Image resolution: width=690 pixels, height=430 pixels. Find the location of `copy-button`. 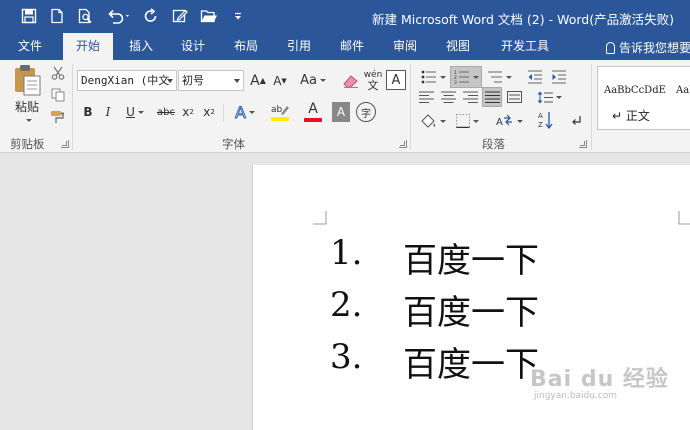

copy-button is located at coordinates (58, 95).